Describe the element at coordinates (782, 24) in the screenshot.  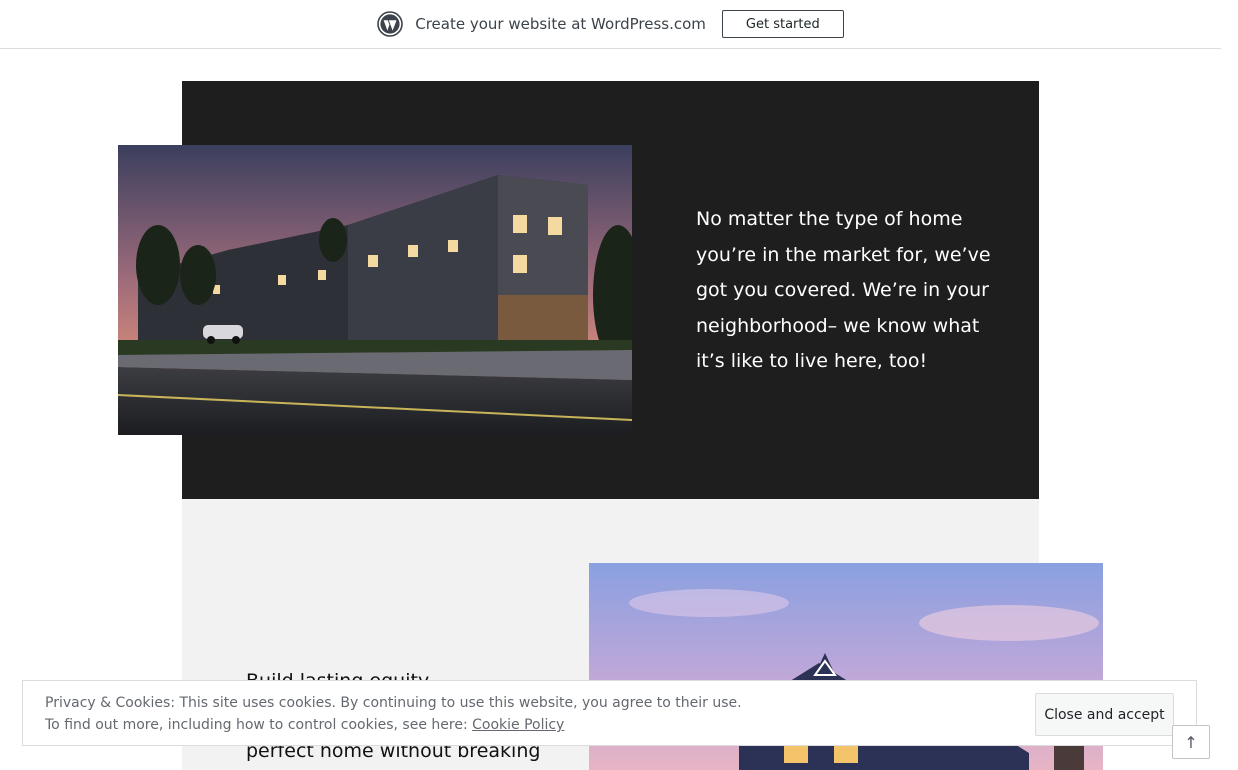
I see `get-started-button: Get started` at that location.